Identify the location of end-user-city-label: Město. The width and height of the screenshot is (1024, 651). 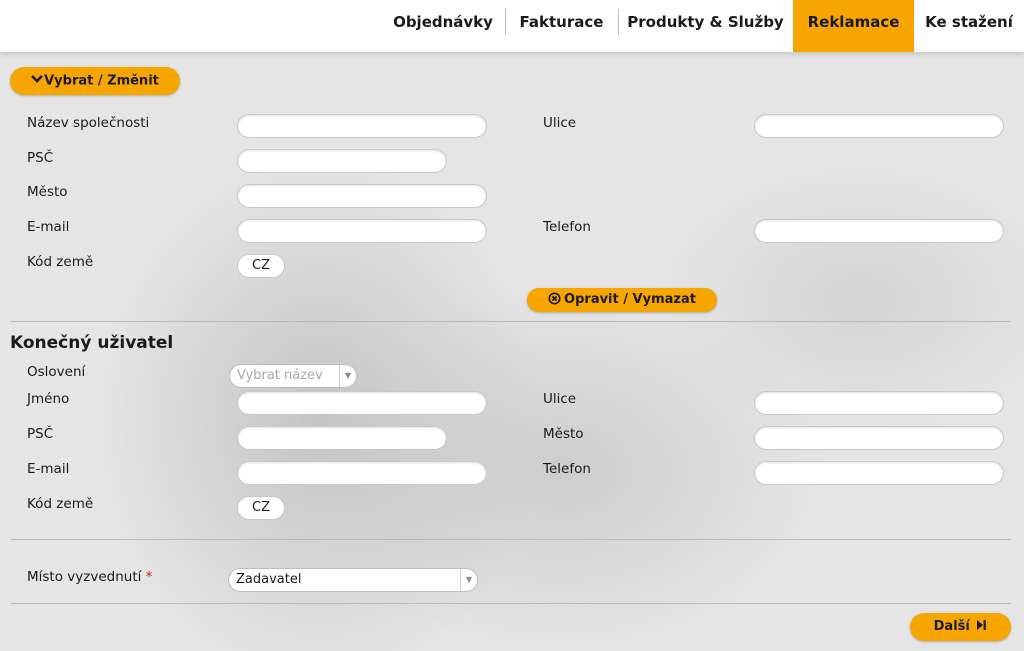
(563, 434).